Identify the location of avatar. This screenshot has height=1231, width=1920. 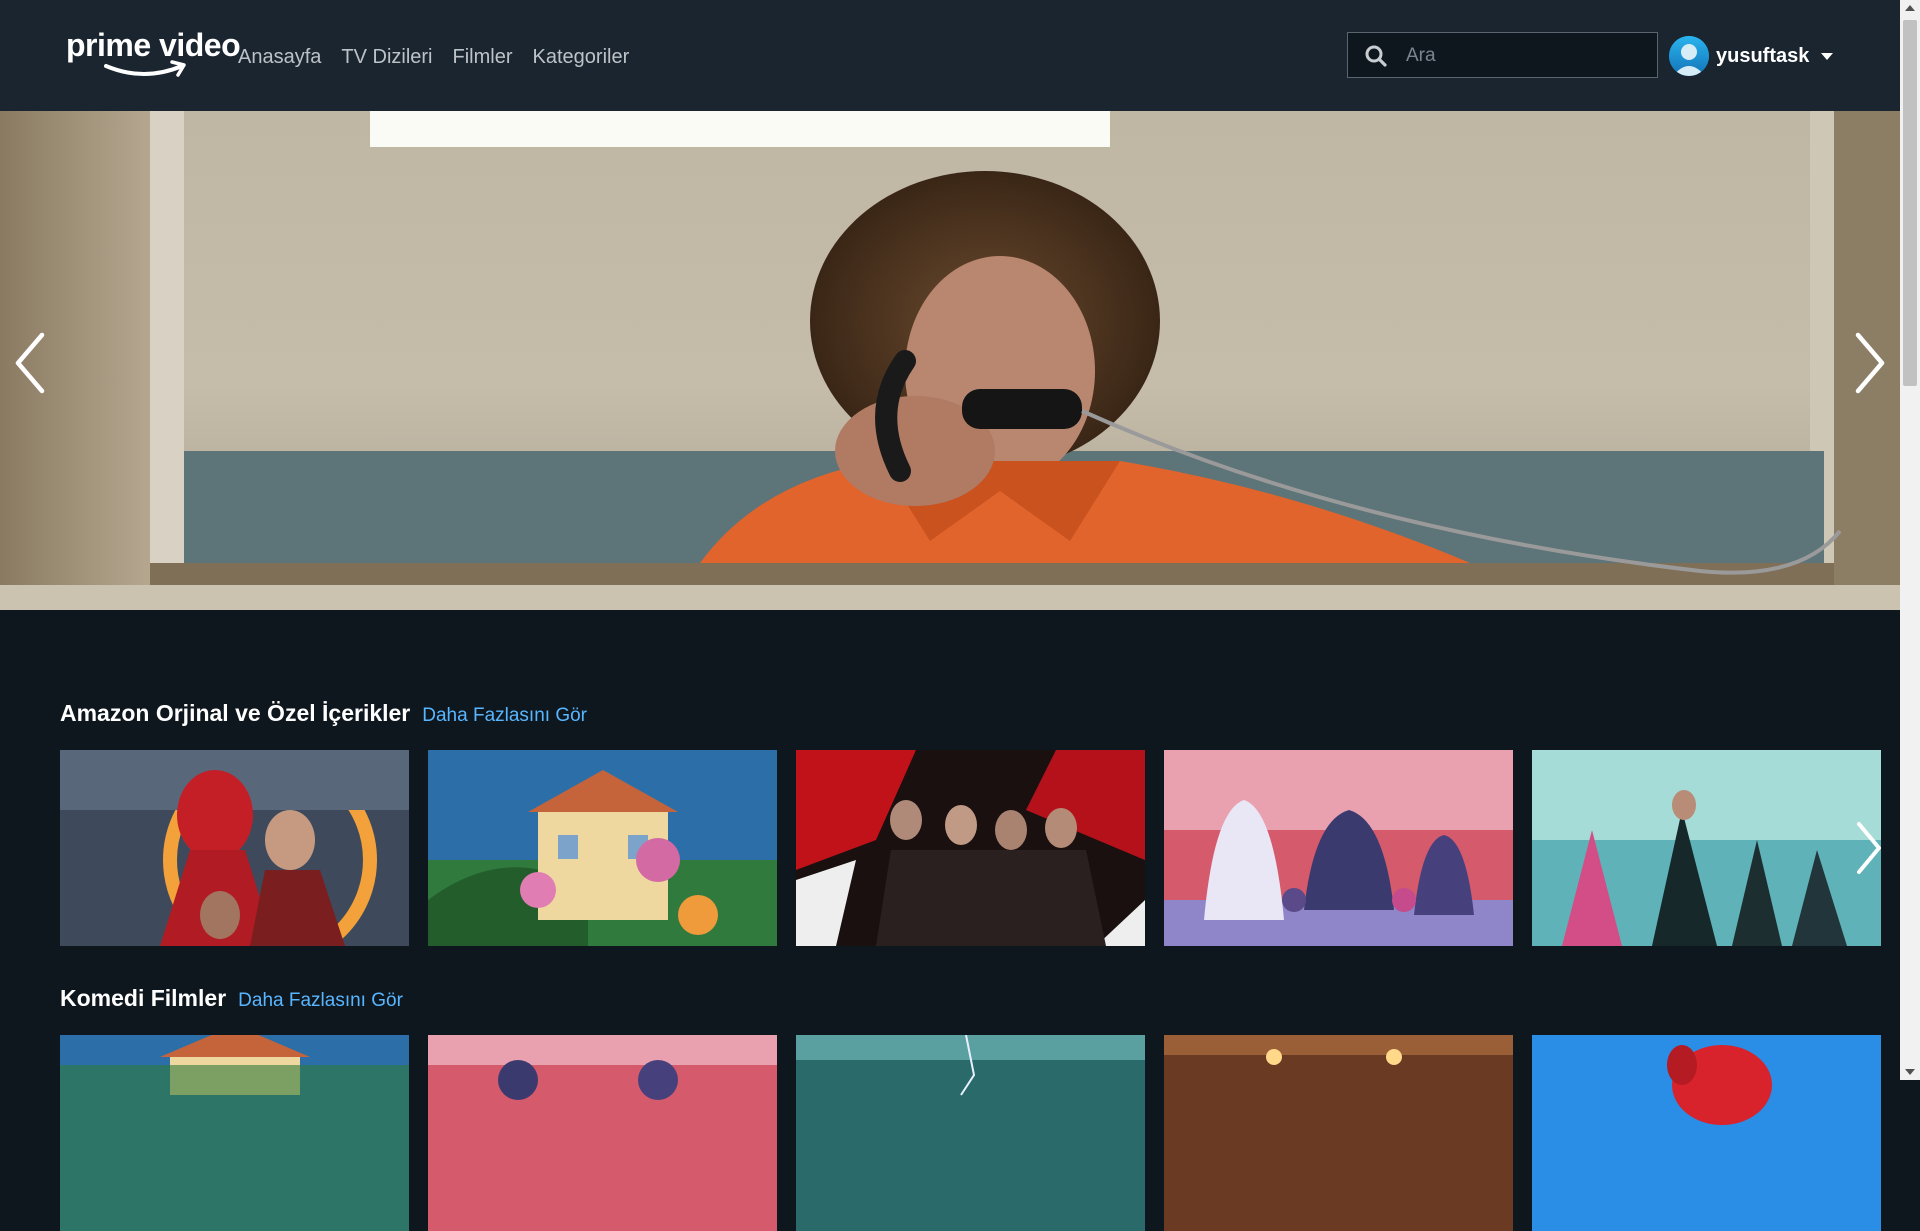
(1689, 56).